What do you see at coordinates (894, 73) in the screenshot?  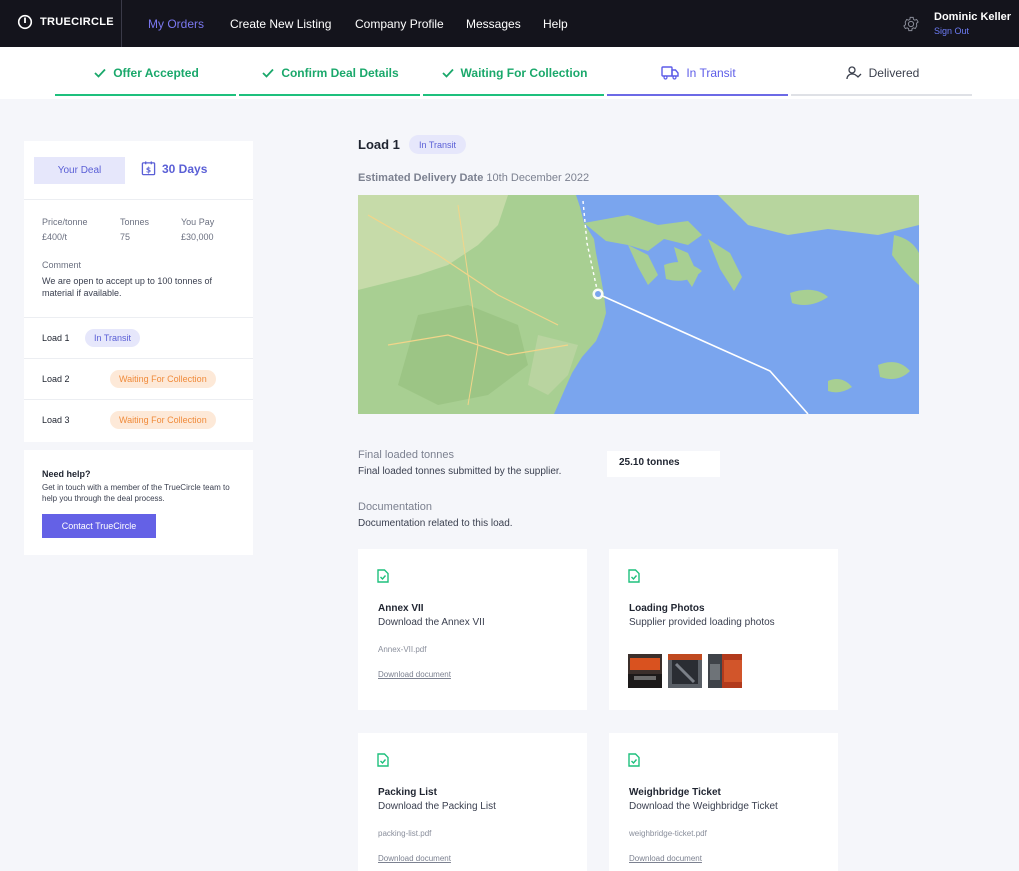 I see `step-label: Delivered` at bounding box center [894, 73].